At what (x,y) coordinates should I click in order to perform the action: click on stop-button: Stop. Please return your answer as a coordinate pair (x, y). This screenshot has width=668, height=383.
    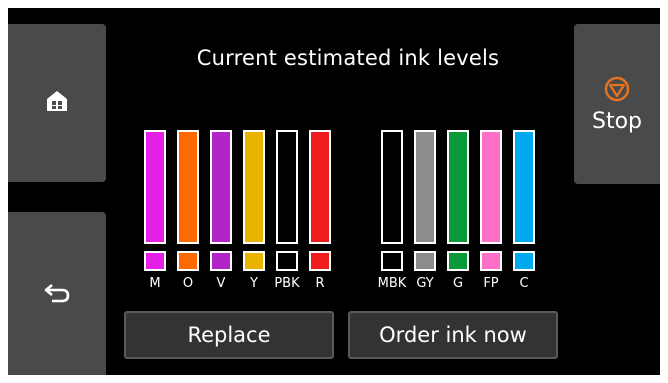
    Looking at the image, I should click on (617, 104).